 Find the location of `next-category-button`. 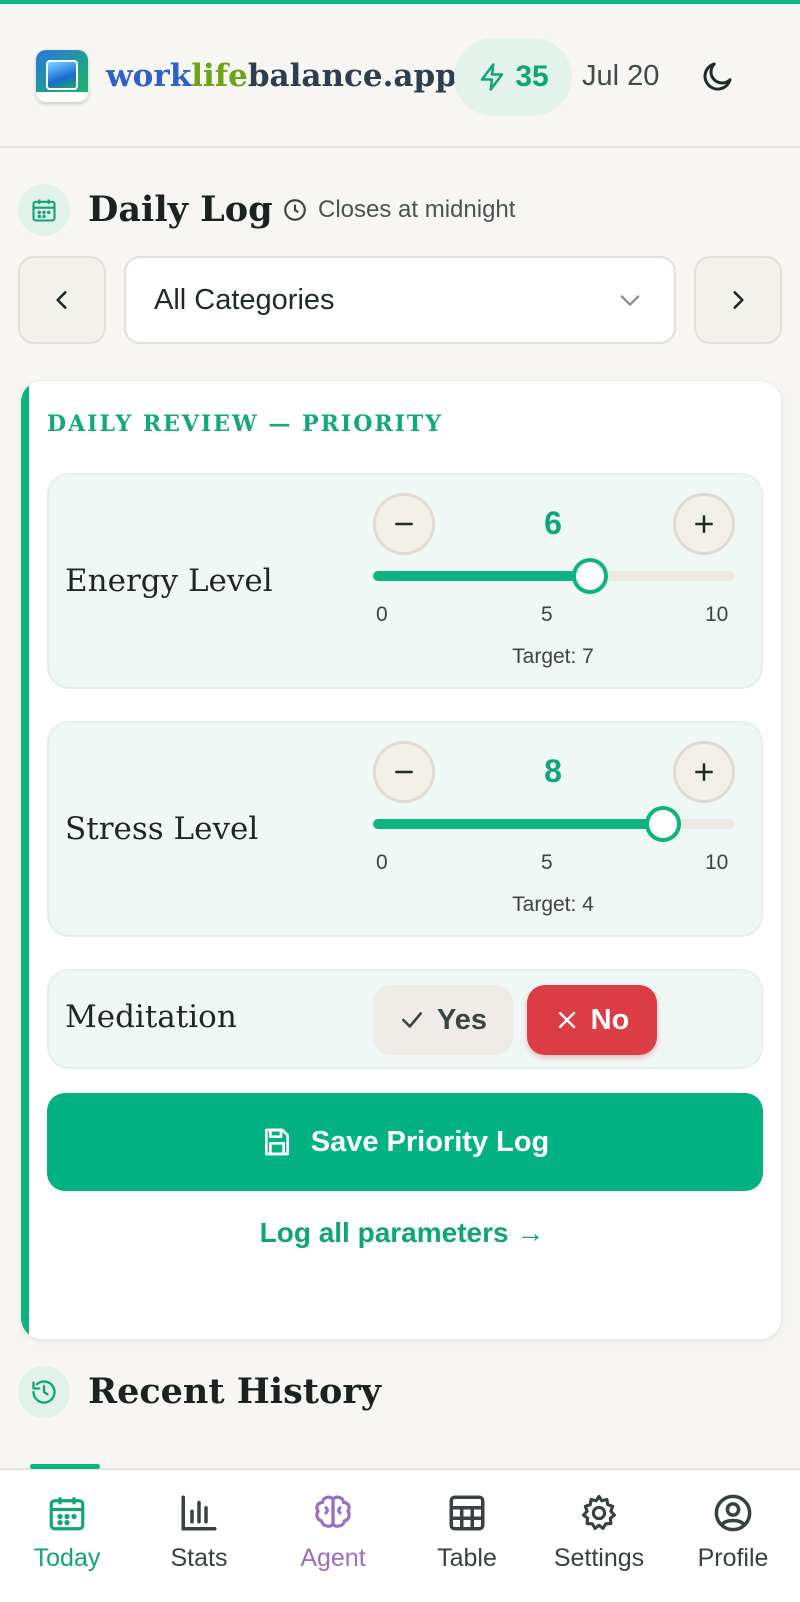

next-category-button is located at coordinates (738, 300).